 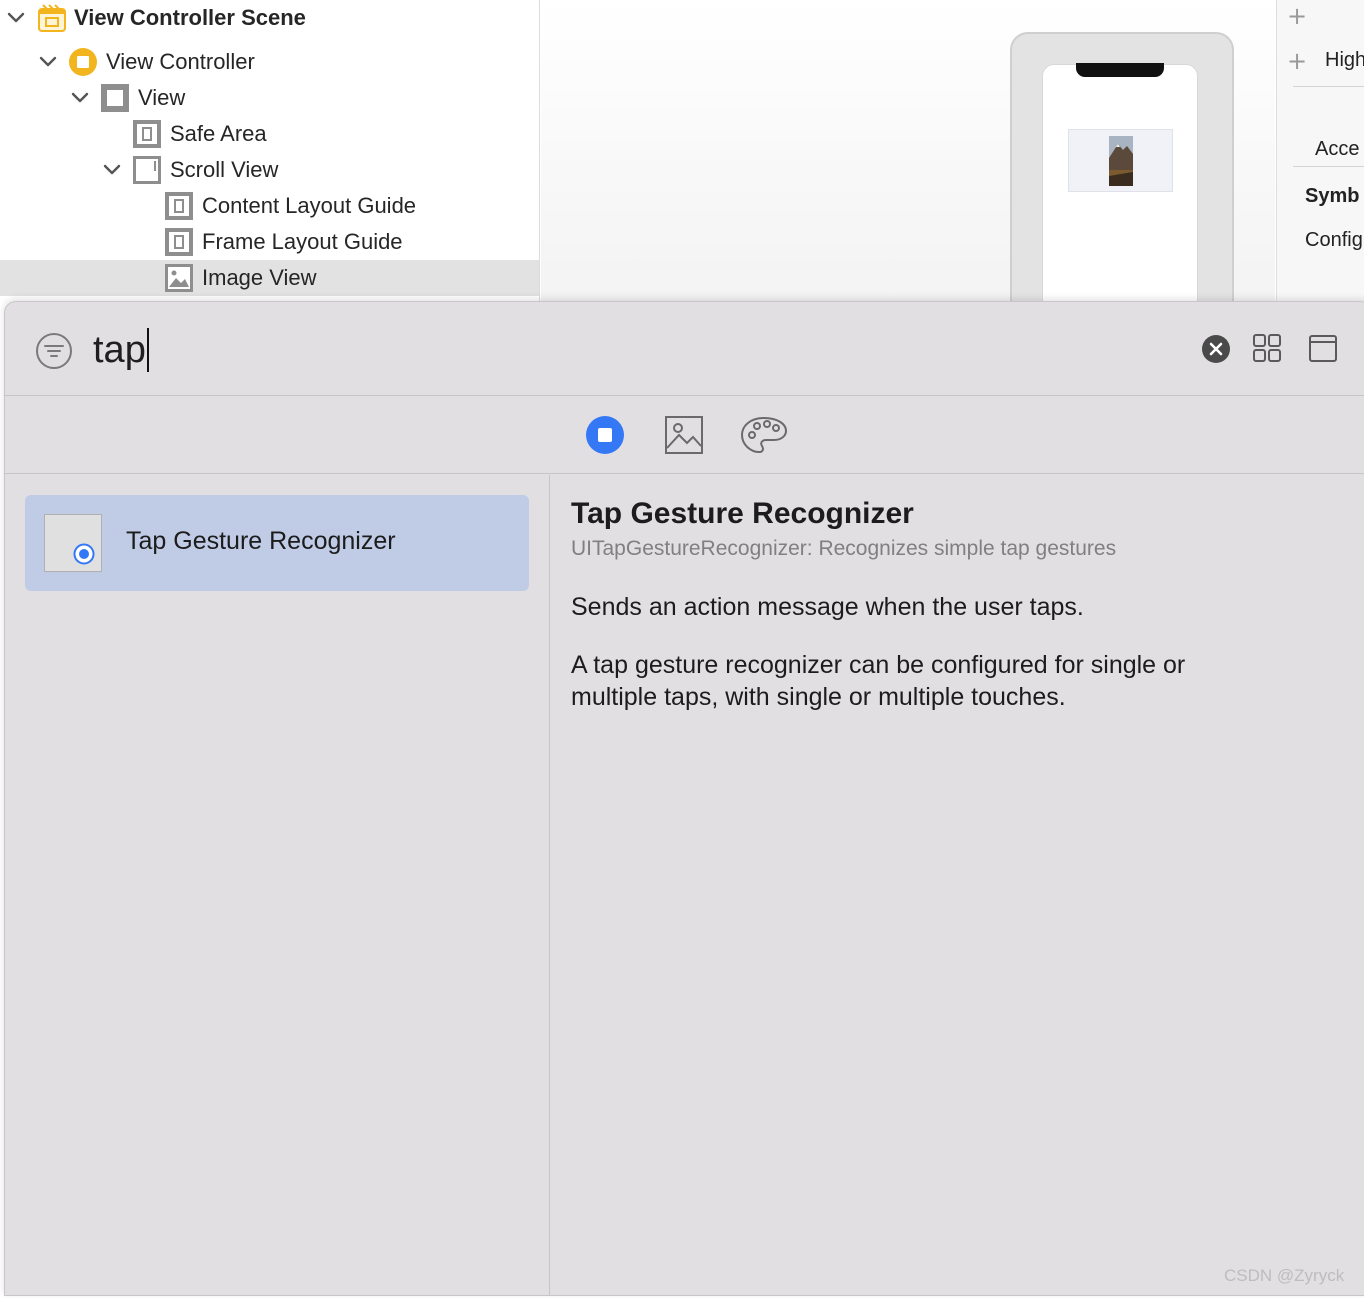 I want to click on outline-item-label: Frame Layout Guide, so click(x=302, y=241).